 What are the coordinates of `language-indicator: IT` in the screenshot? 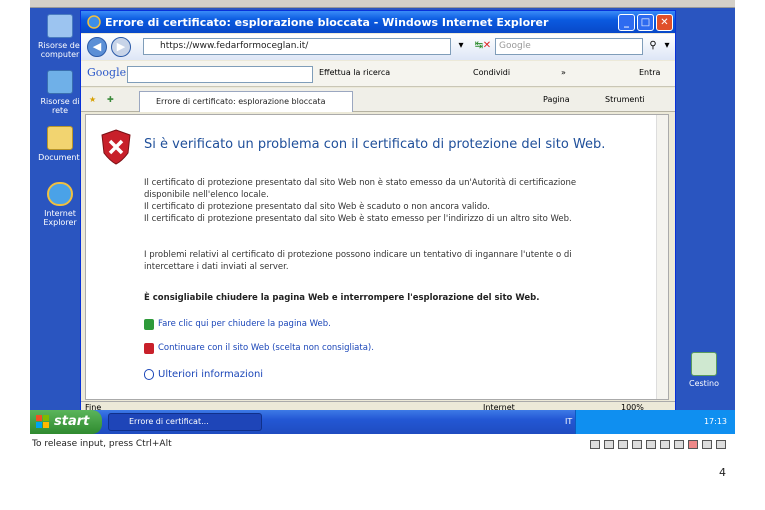 It's located at (568, 421).